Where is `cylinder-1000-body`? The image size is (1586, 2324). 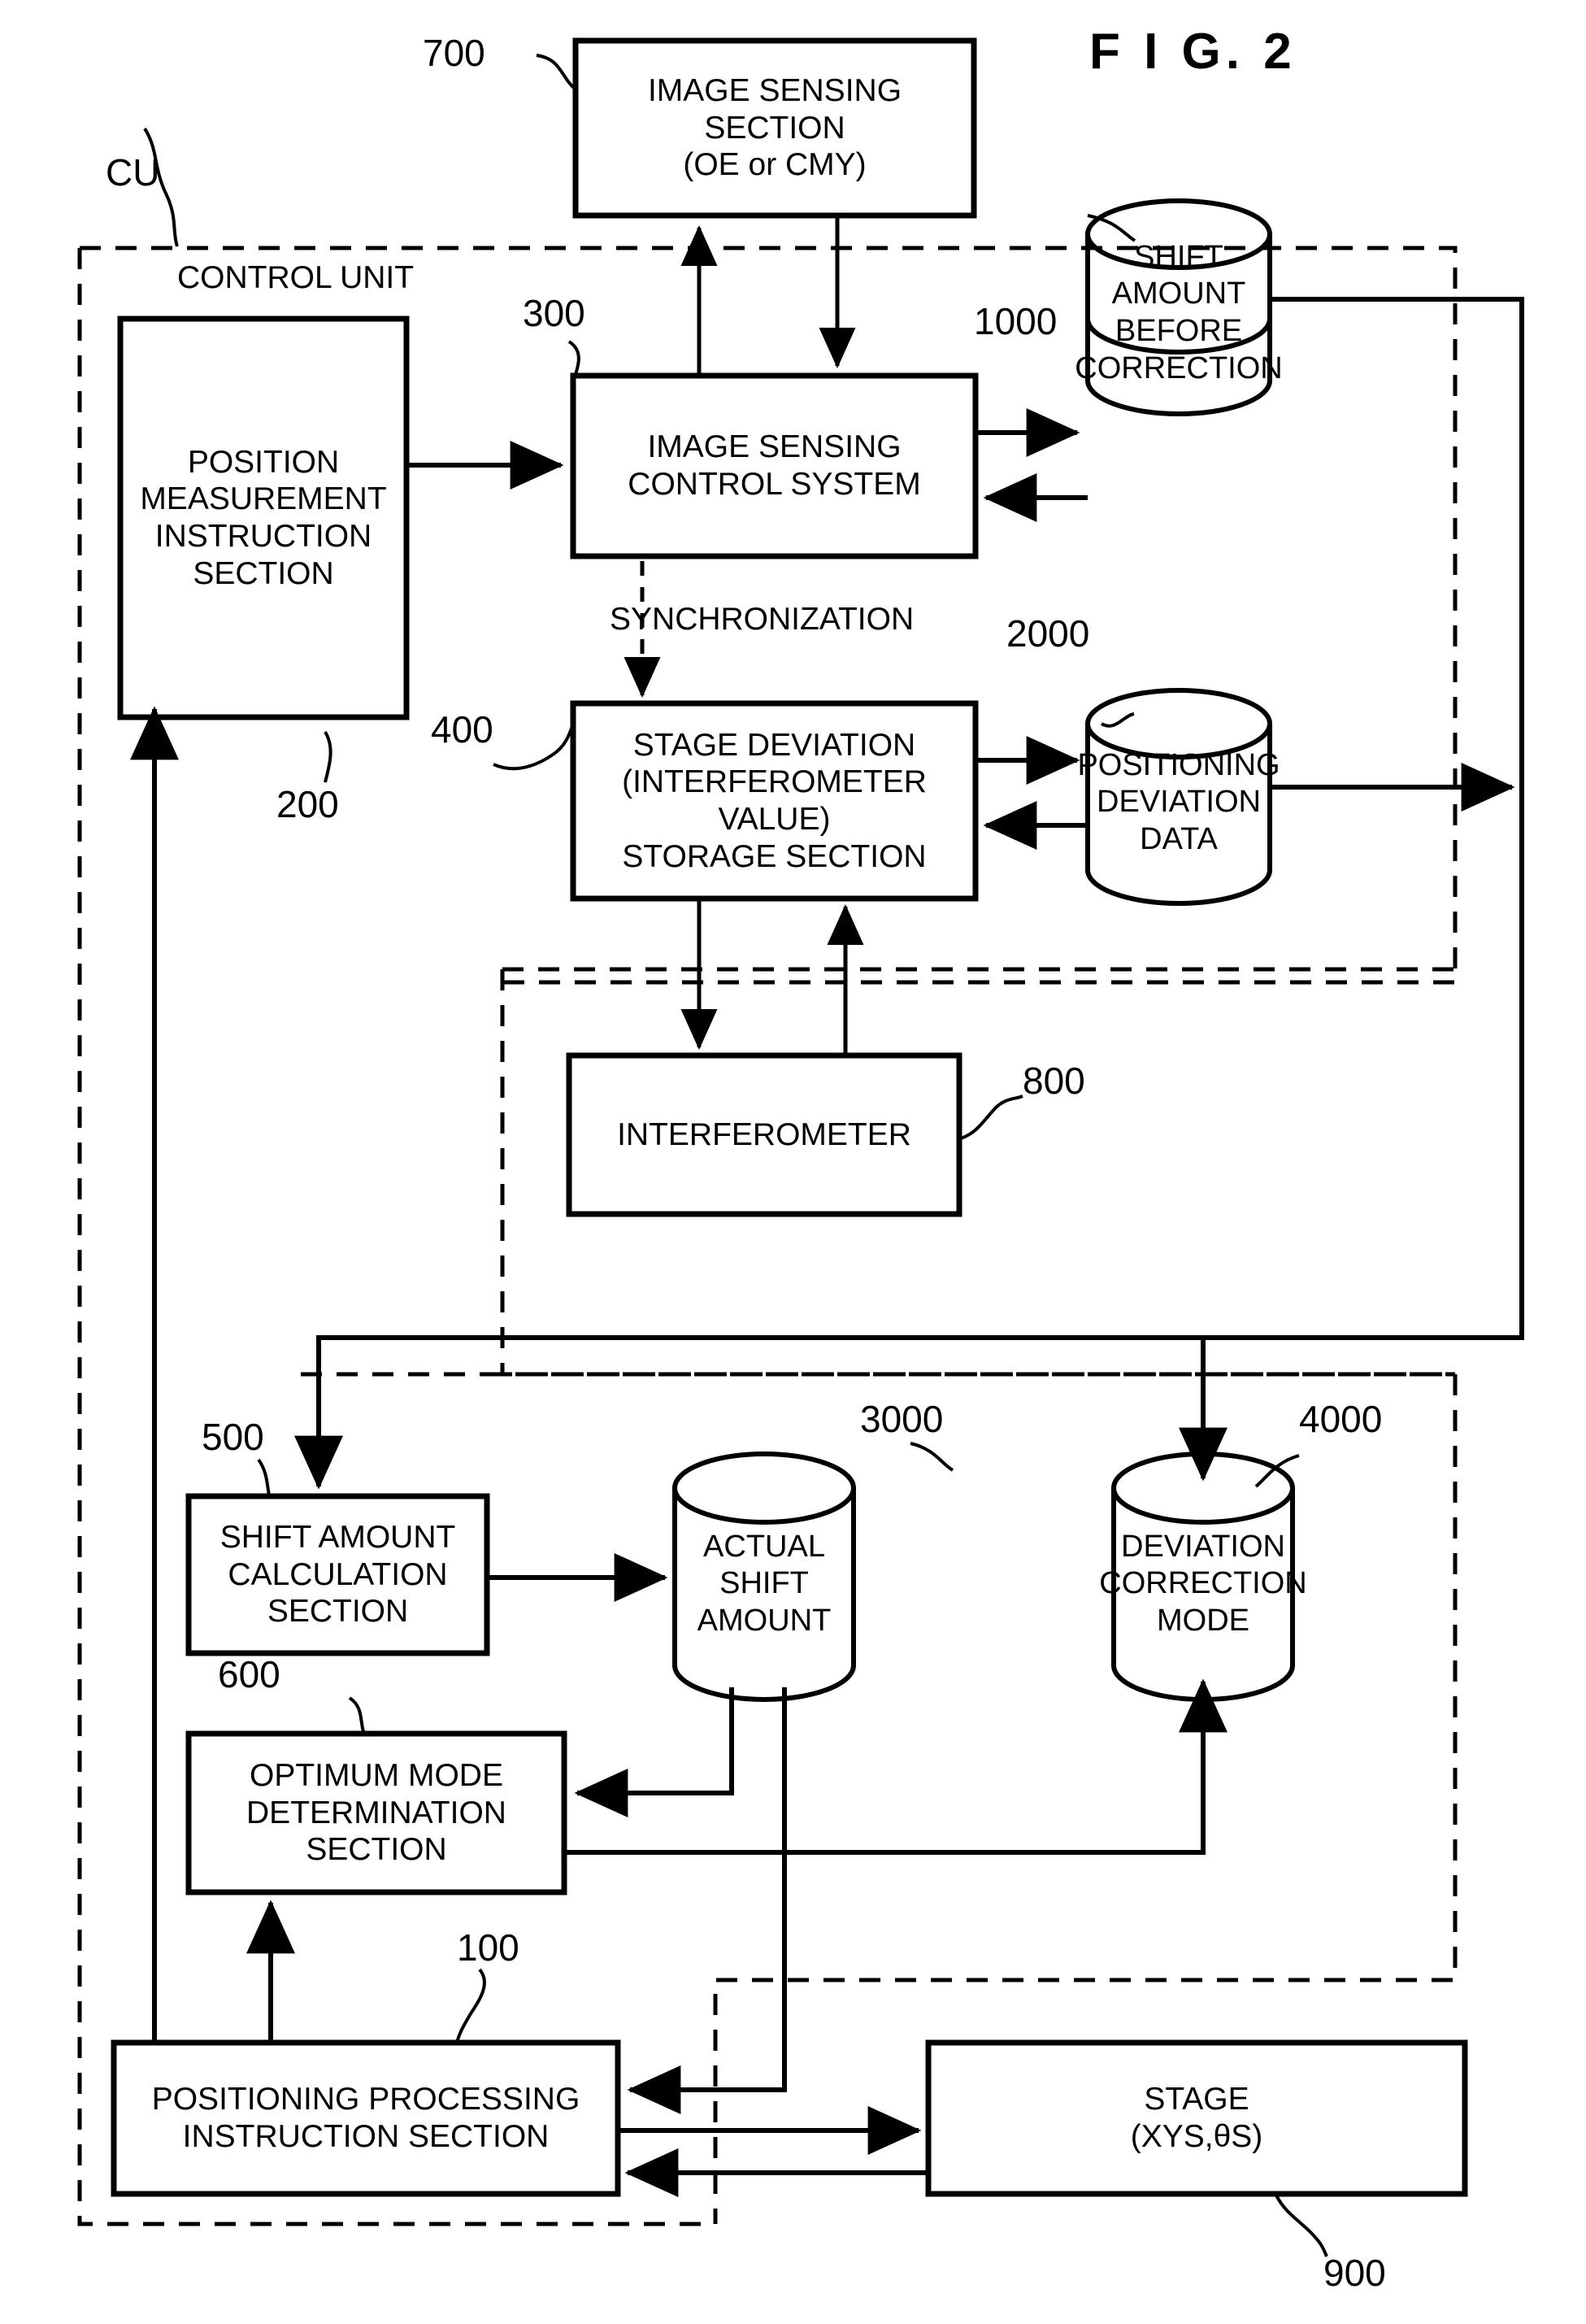 cylinder-1000-body is located at coordinates (1178, 325).